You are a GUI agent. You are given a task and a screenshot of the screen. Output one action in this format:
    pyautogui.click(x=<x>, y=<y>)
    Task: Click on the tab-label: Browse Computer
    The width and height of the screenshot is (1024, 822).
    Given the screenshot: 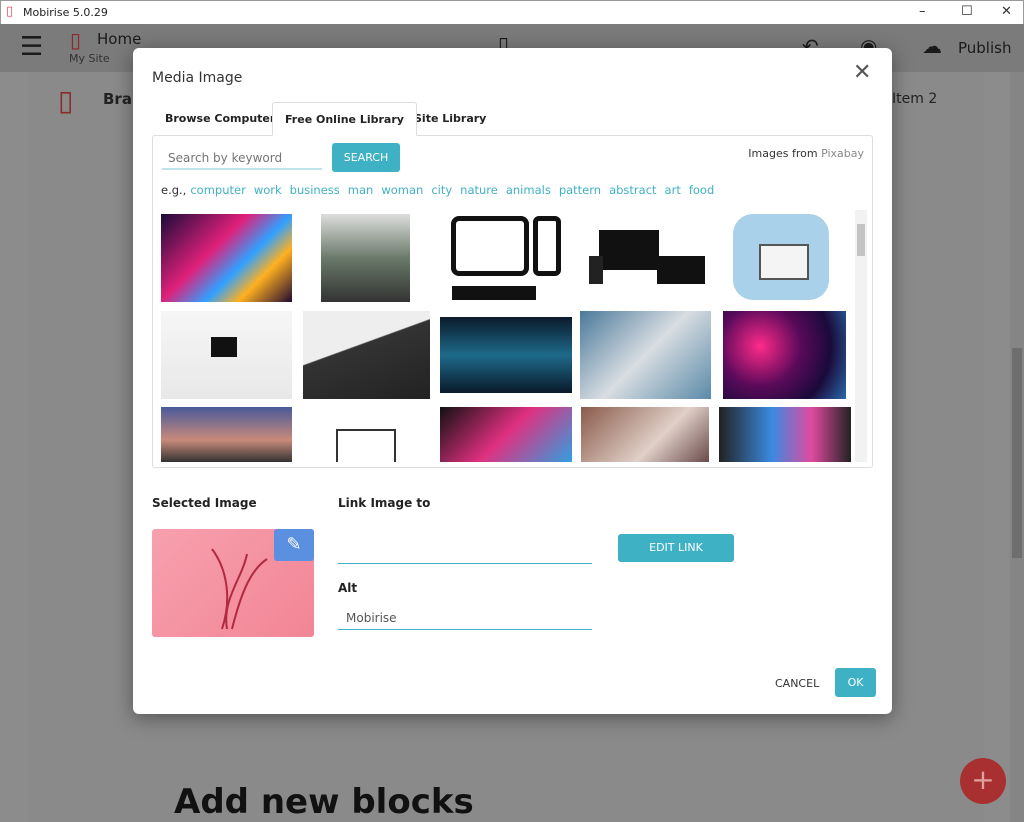 What is the action you would take?
    pyautogui.click(x=220, y=118)
    